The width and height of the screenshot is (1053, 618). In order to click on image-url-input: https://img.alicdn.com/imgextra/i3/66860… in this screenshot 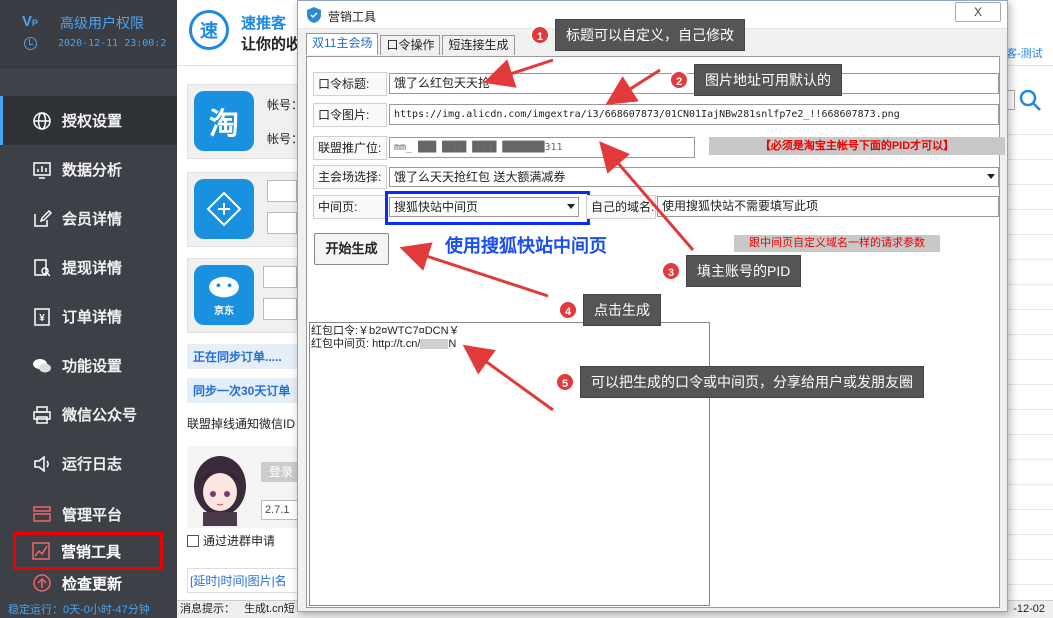, I will do `click(694, 114)`.